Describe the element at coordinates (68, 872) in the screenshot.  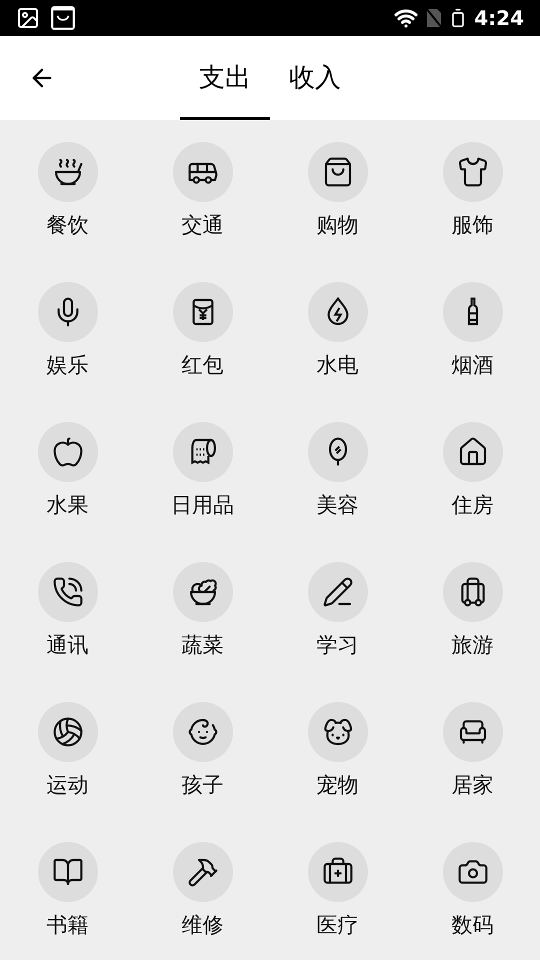
I see `book-icon` at that location.